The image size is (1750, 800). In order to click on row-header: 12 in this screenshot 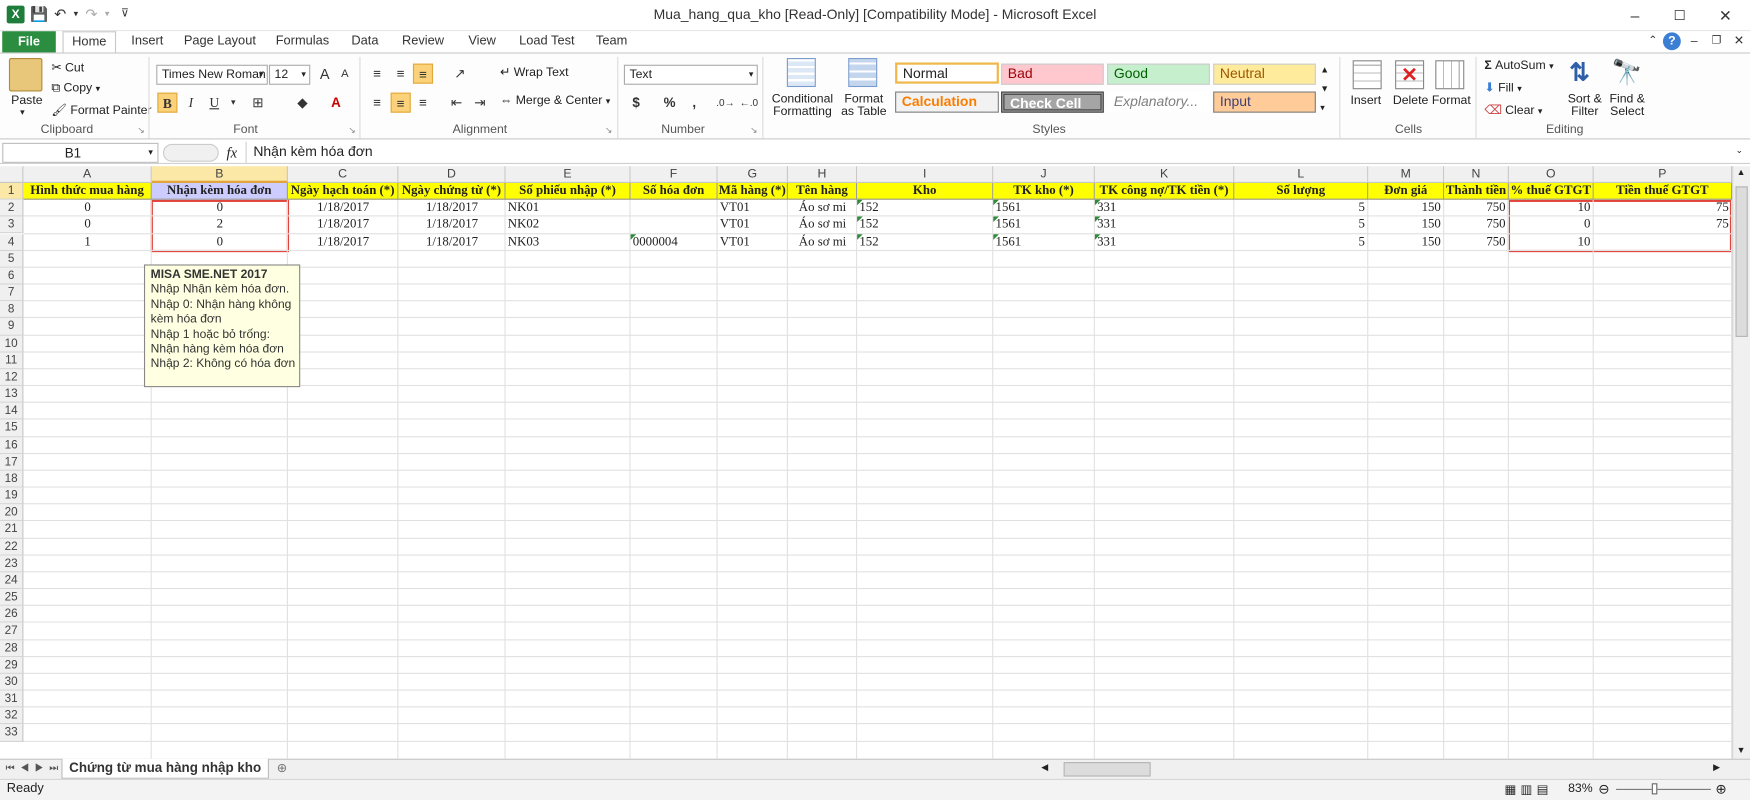, I will do `click(12, 378)`.